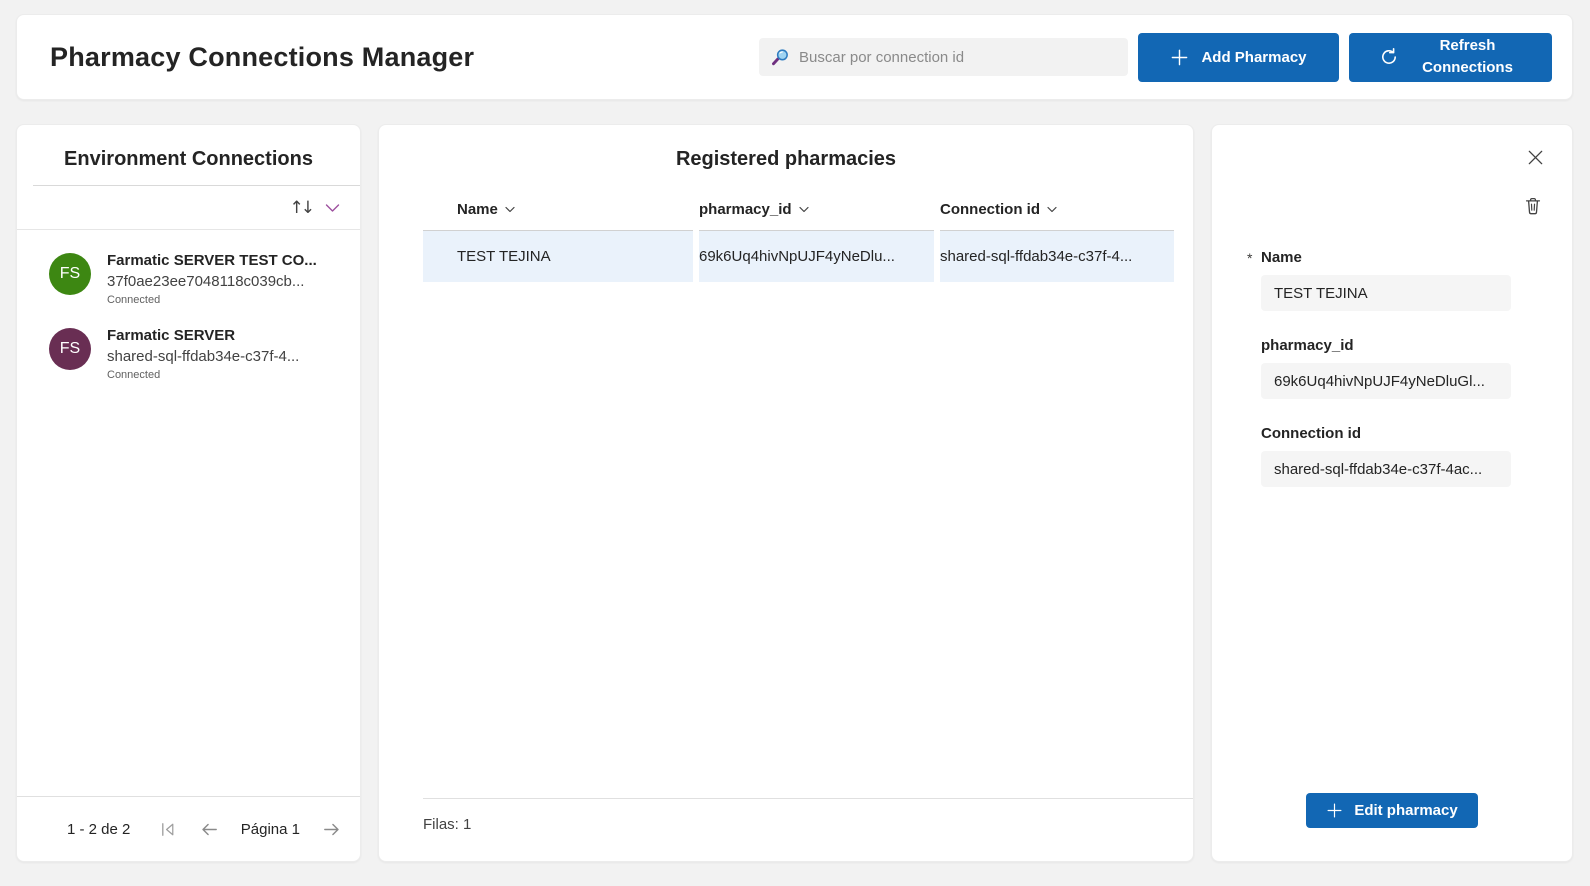 This screenshot has height=886, width=1590. I want to click on pharmacy-form: * Name pharmacy_id Connection id, so click(1392, 368).